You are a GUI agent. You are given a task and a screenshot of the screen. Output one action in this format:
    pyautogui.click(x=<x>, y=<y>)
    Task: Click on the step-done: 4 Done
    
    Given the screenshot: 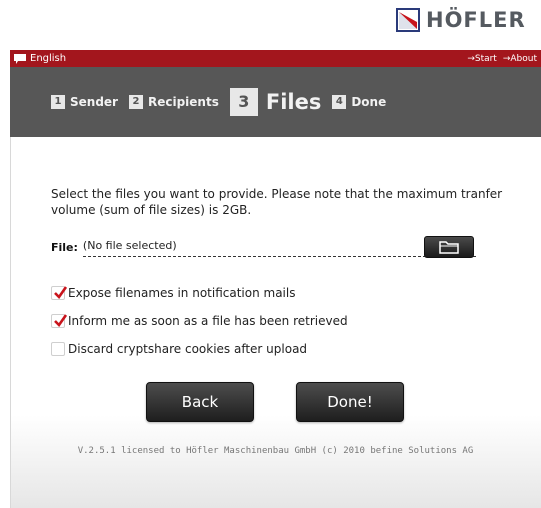 What is the action you would take?
    pyautogui.click(x=359, y=102)
    